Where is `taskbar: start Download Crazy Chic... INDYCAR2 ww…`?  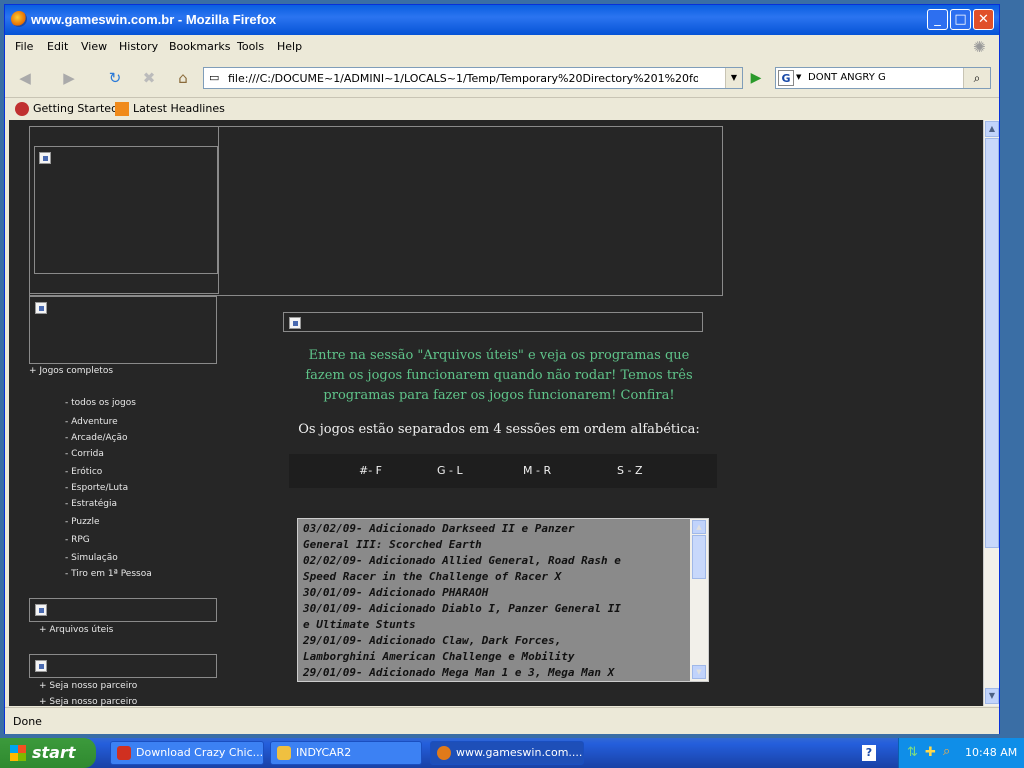
taskbar: start Download Crazy Chic... INDYCAR2 ww… is located at coordinates (512, 753).